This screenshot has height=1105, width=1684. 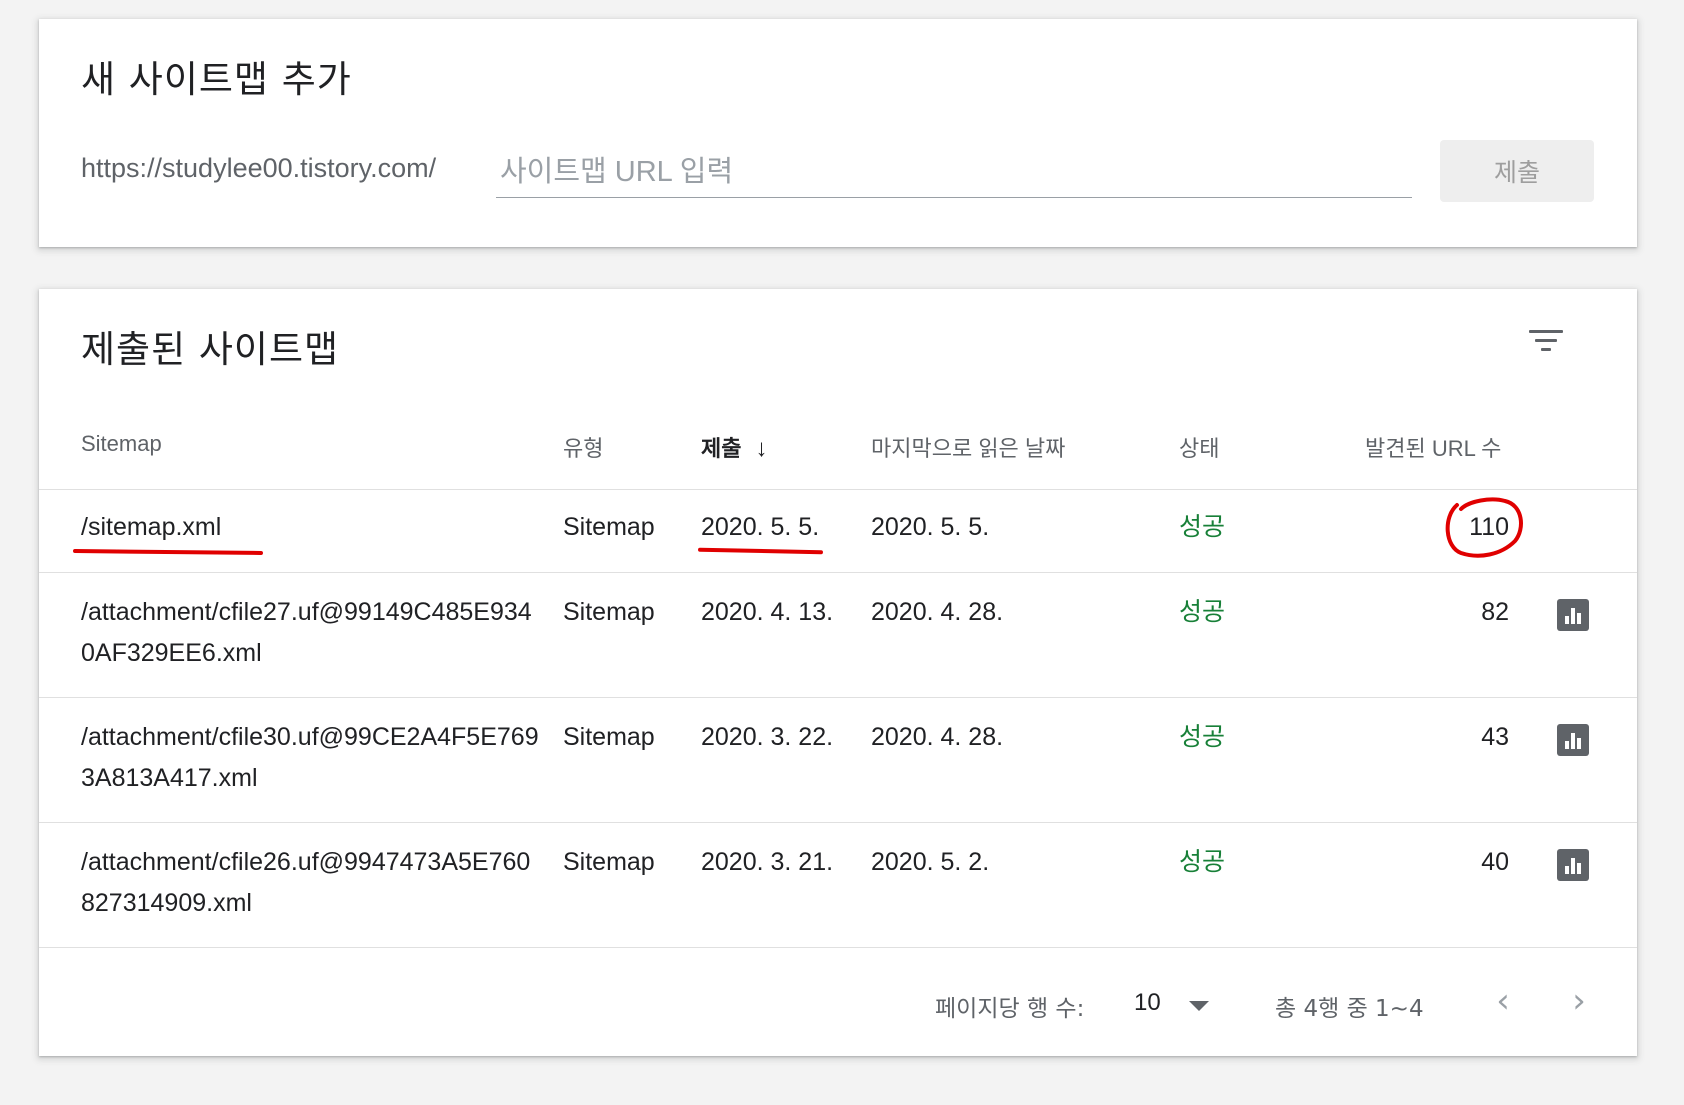 I want to click on submit-button: 제출, so click(x=1517, y=171).